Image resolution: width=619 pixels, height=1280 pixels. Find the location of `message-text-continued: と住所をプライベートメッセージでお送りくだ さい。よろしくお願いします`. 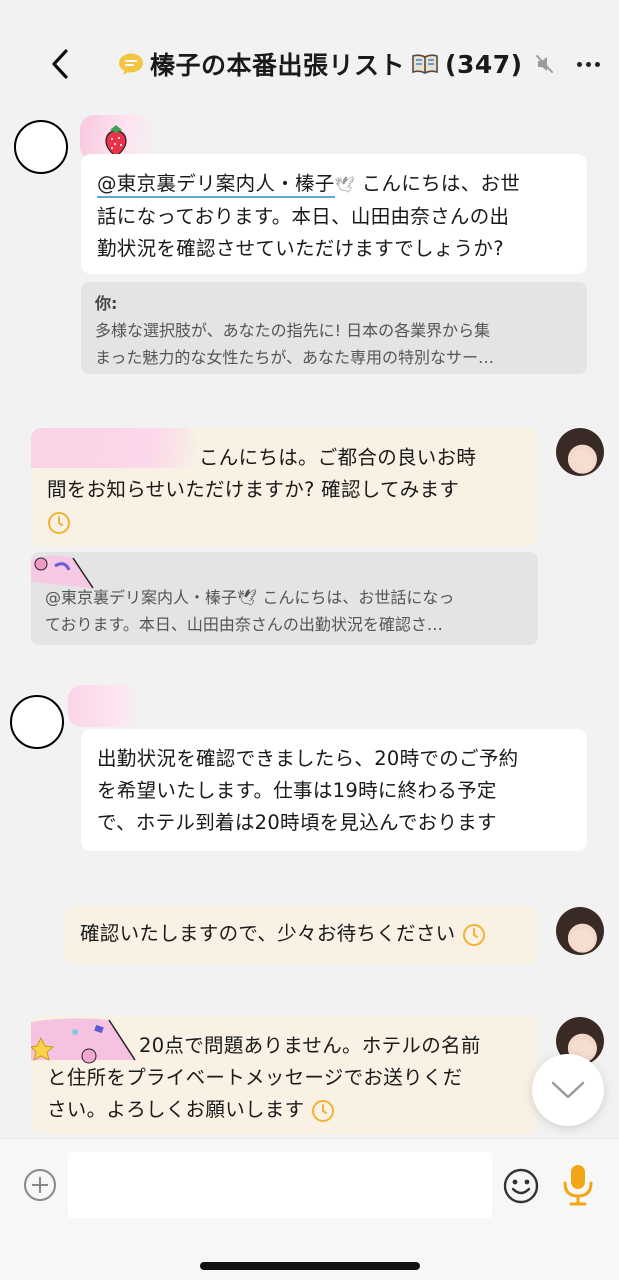

message-text-continued: と住所をプライベートメッセージでお送りくだ さい。よろしくお願いします is located at coordinates (254, 1094).